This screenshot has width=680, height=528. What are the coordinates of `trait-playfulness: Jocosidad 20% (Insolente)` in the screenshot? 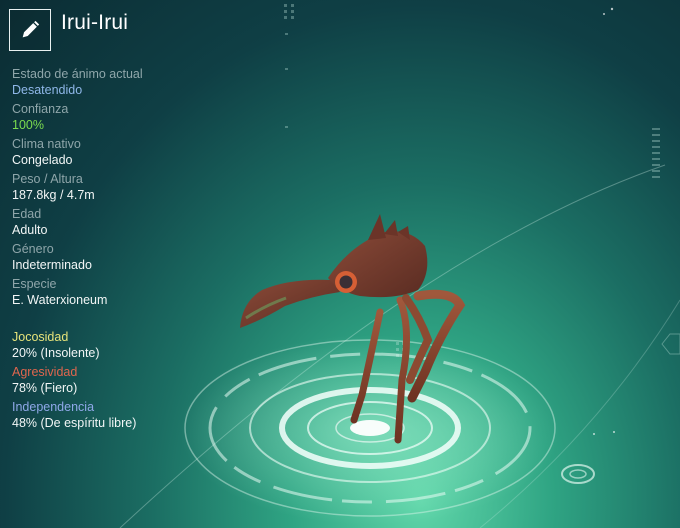 It's located at (122, 345).